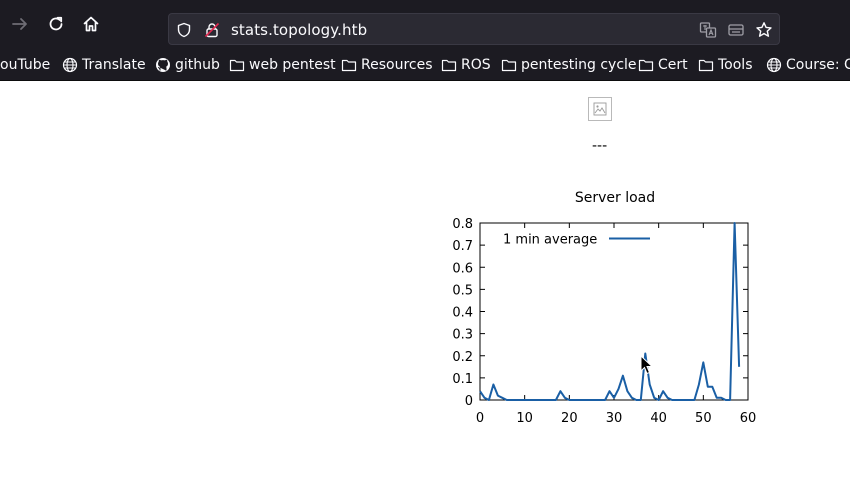  Describe the element at coordinates (462, 357) in the screenshot. I see `y-tick-label: 0.2` at that location.